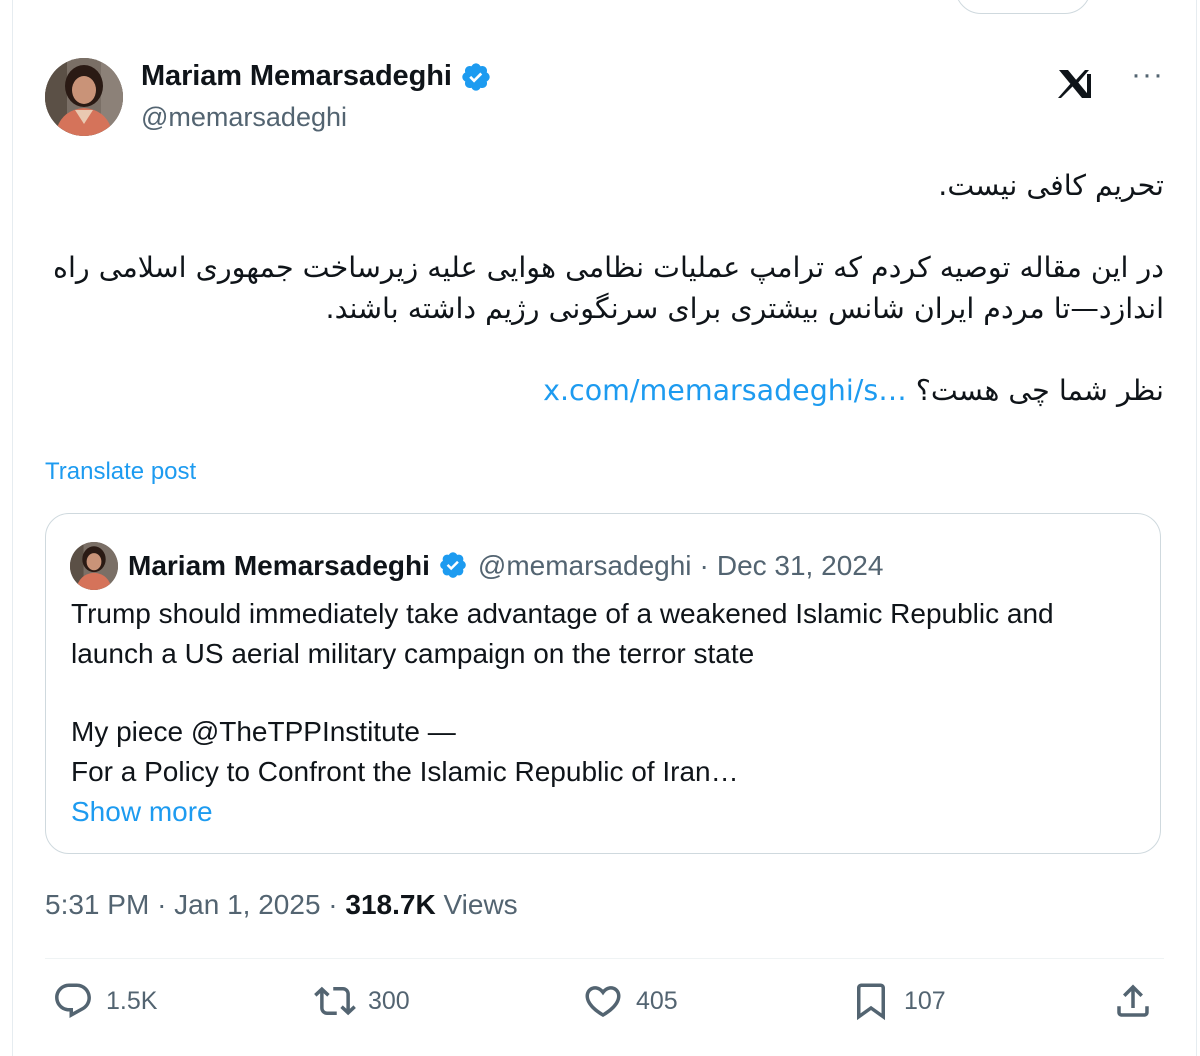  I want to click on action-bar: 1.5K 300 405 107, so click(608, 1008).